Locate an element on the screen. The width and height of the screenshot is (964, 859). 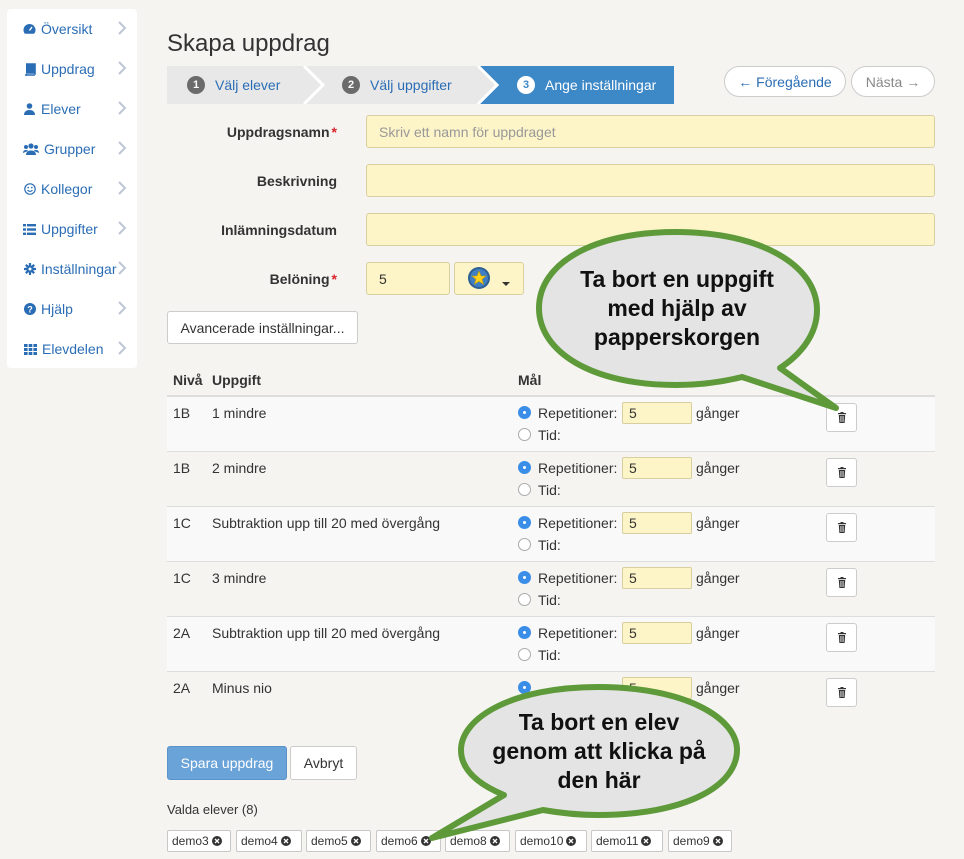
sidebar-item-label: Översikt is located at coordinates (67, 29).